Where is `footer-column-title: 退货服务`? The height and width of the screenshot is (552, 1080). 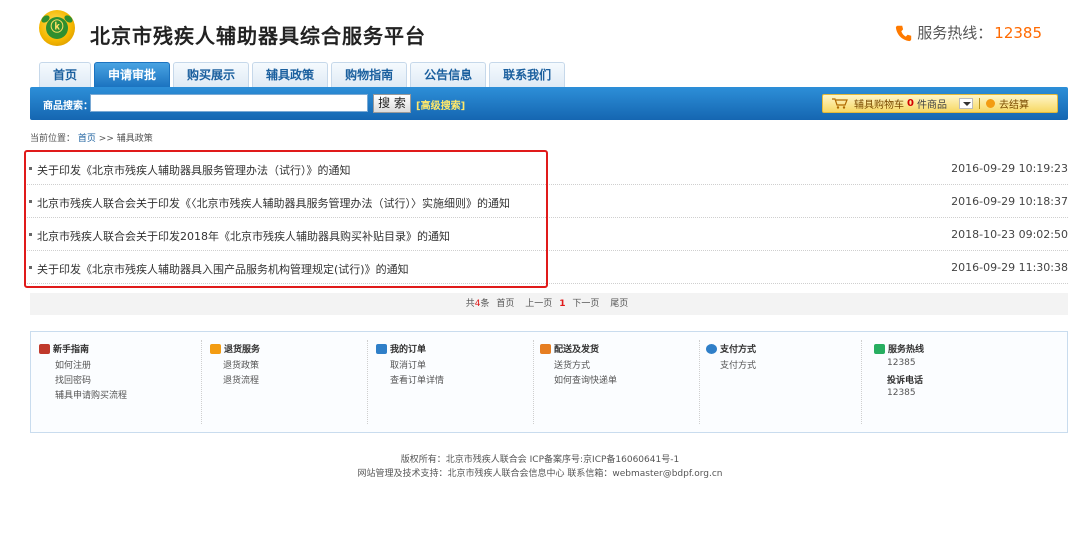
footer-column-title: 退货服务 is located at coordinates (235, 348).